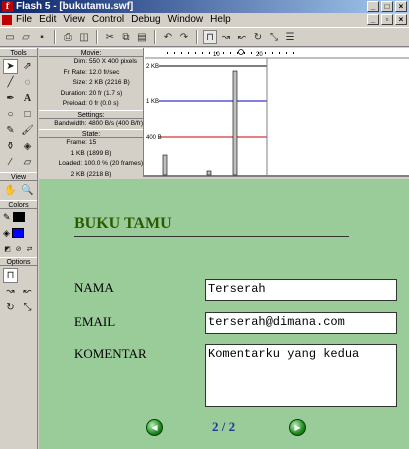 This screenshot has height=449, width=409. I want to click on redo-icon: ↷, so click(184, 37).